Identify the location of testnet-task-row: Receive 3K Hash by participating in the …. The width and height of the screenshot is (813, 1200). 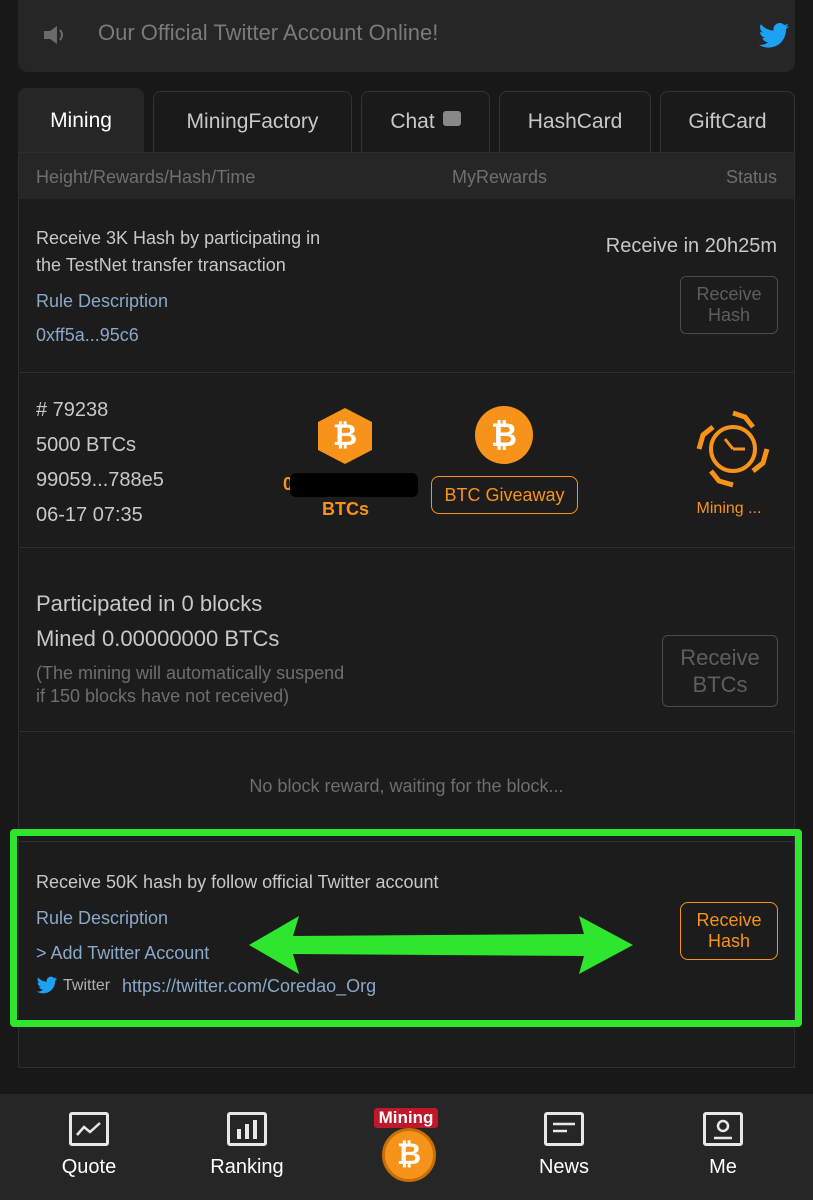
(406, 286).